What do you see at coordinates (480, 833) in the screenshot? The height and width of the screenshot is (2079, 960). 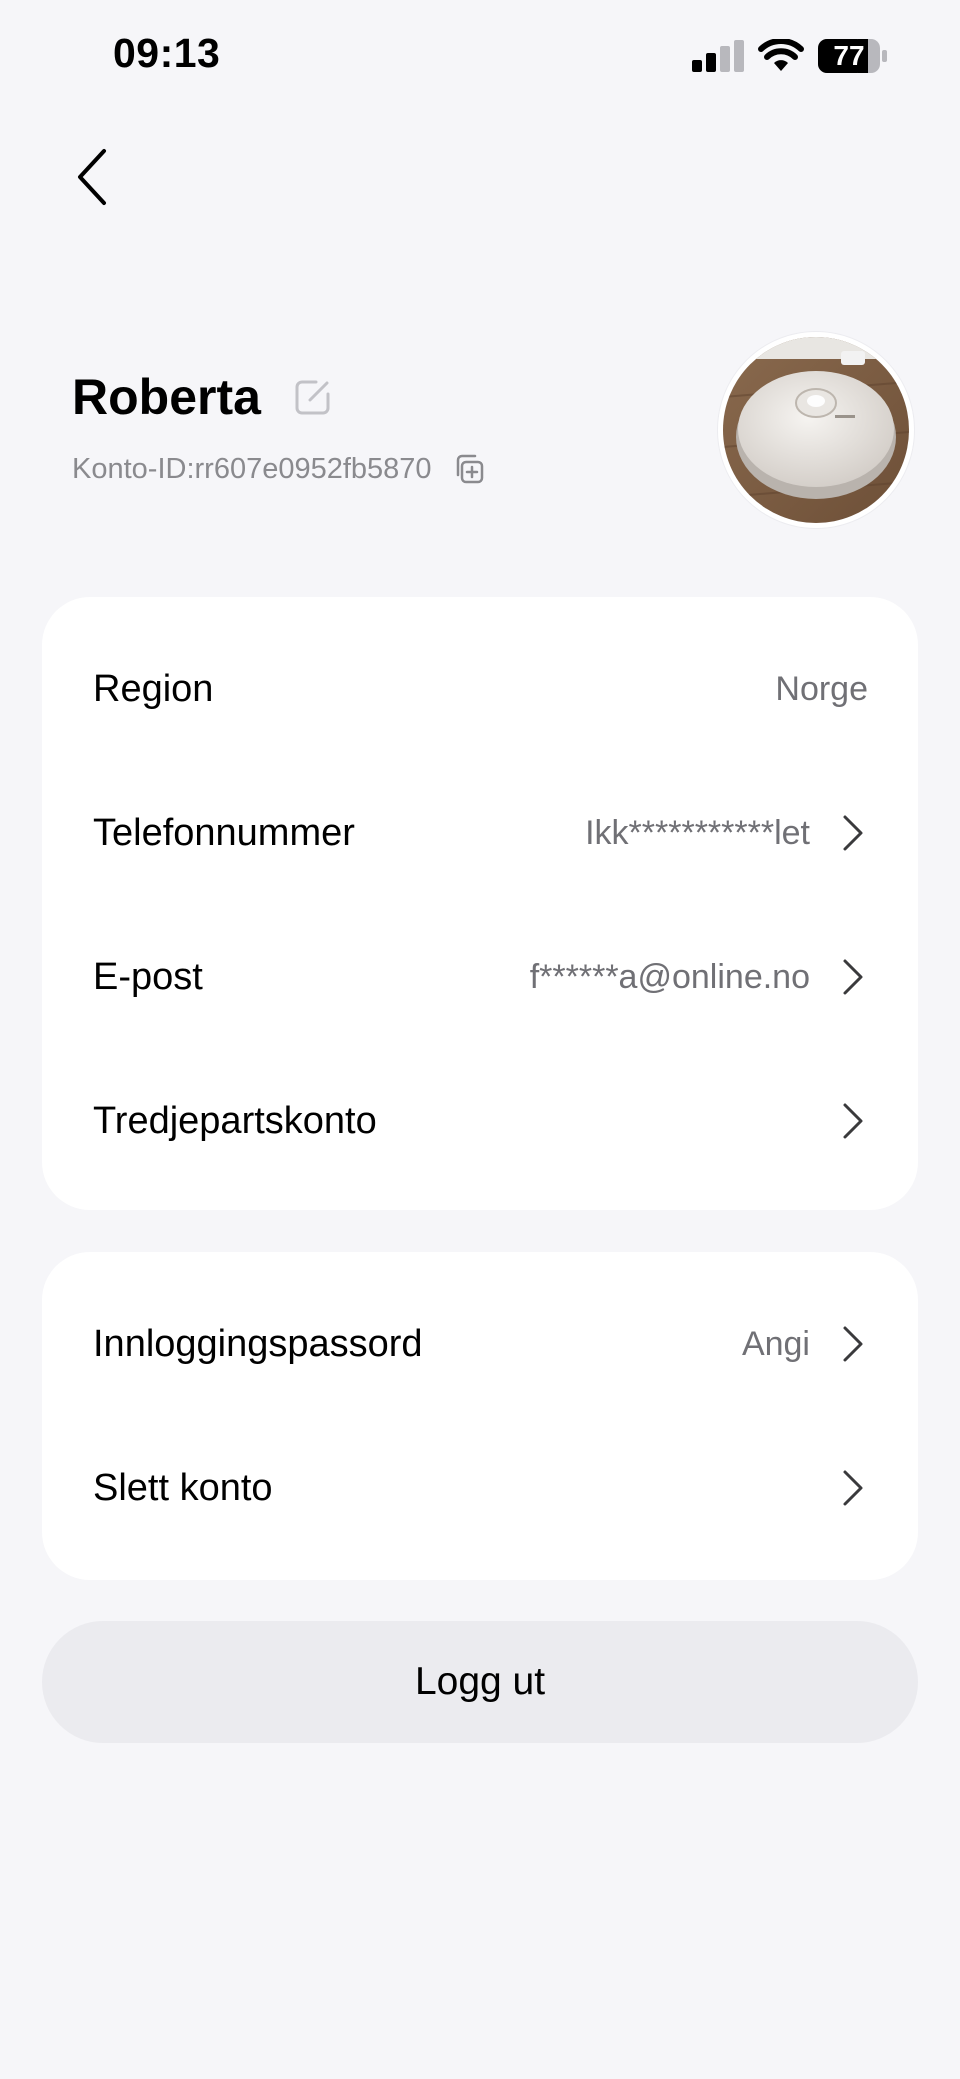 I see `row-phone-number: Telefonnummer Ikk***********let` at bounding box center [480, 833].